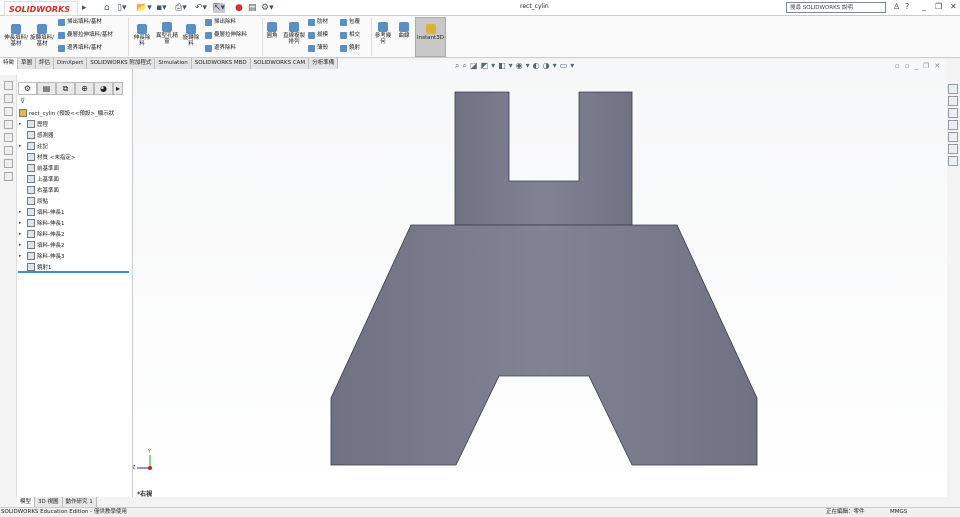 The width and height of the screenshot is (960, 517). What do you see at coordinates (430, 37) in the screenshot?
I see `instant3d-button: Instant3D` at bounding box center [430, 37].